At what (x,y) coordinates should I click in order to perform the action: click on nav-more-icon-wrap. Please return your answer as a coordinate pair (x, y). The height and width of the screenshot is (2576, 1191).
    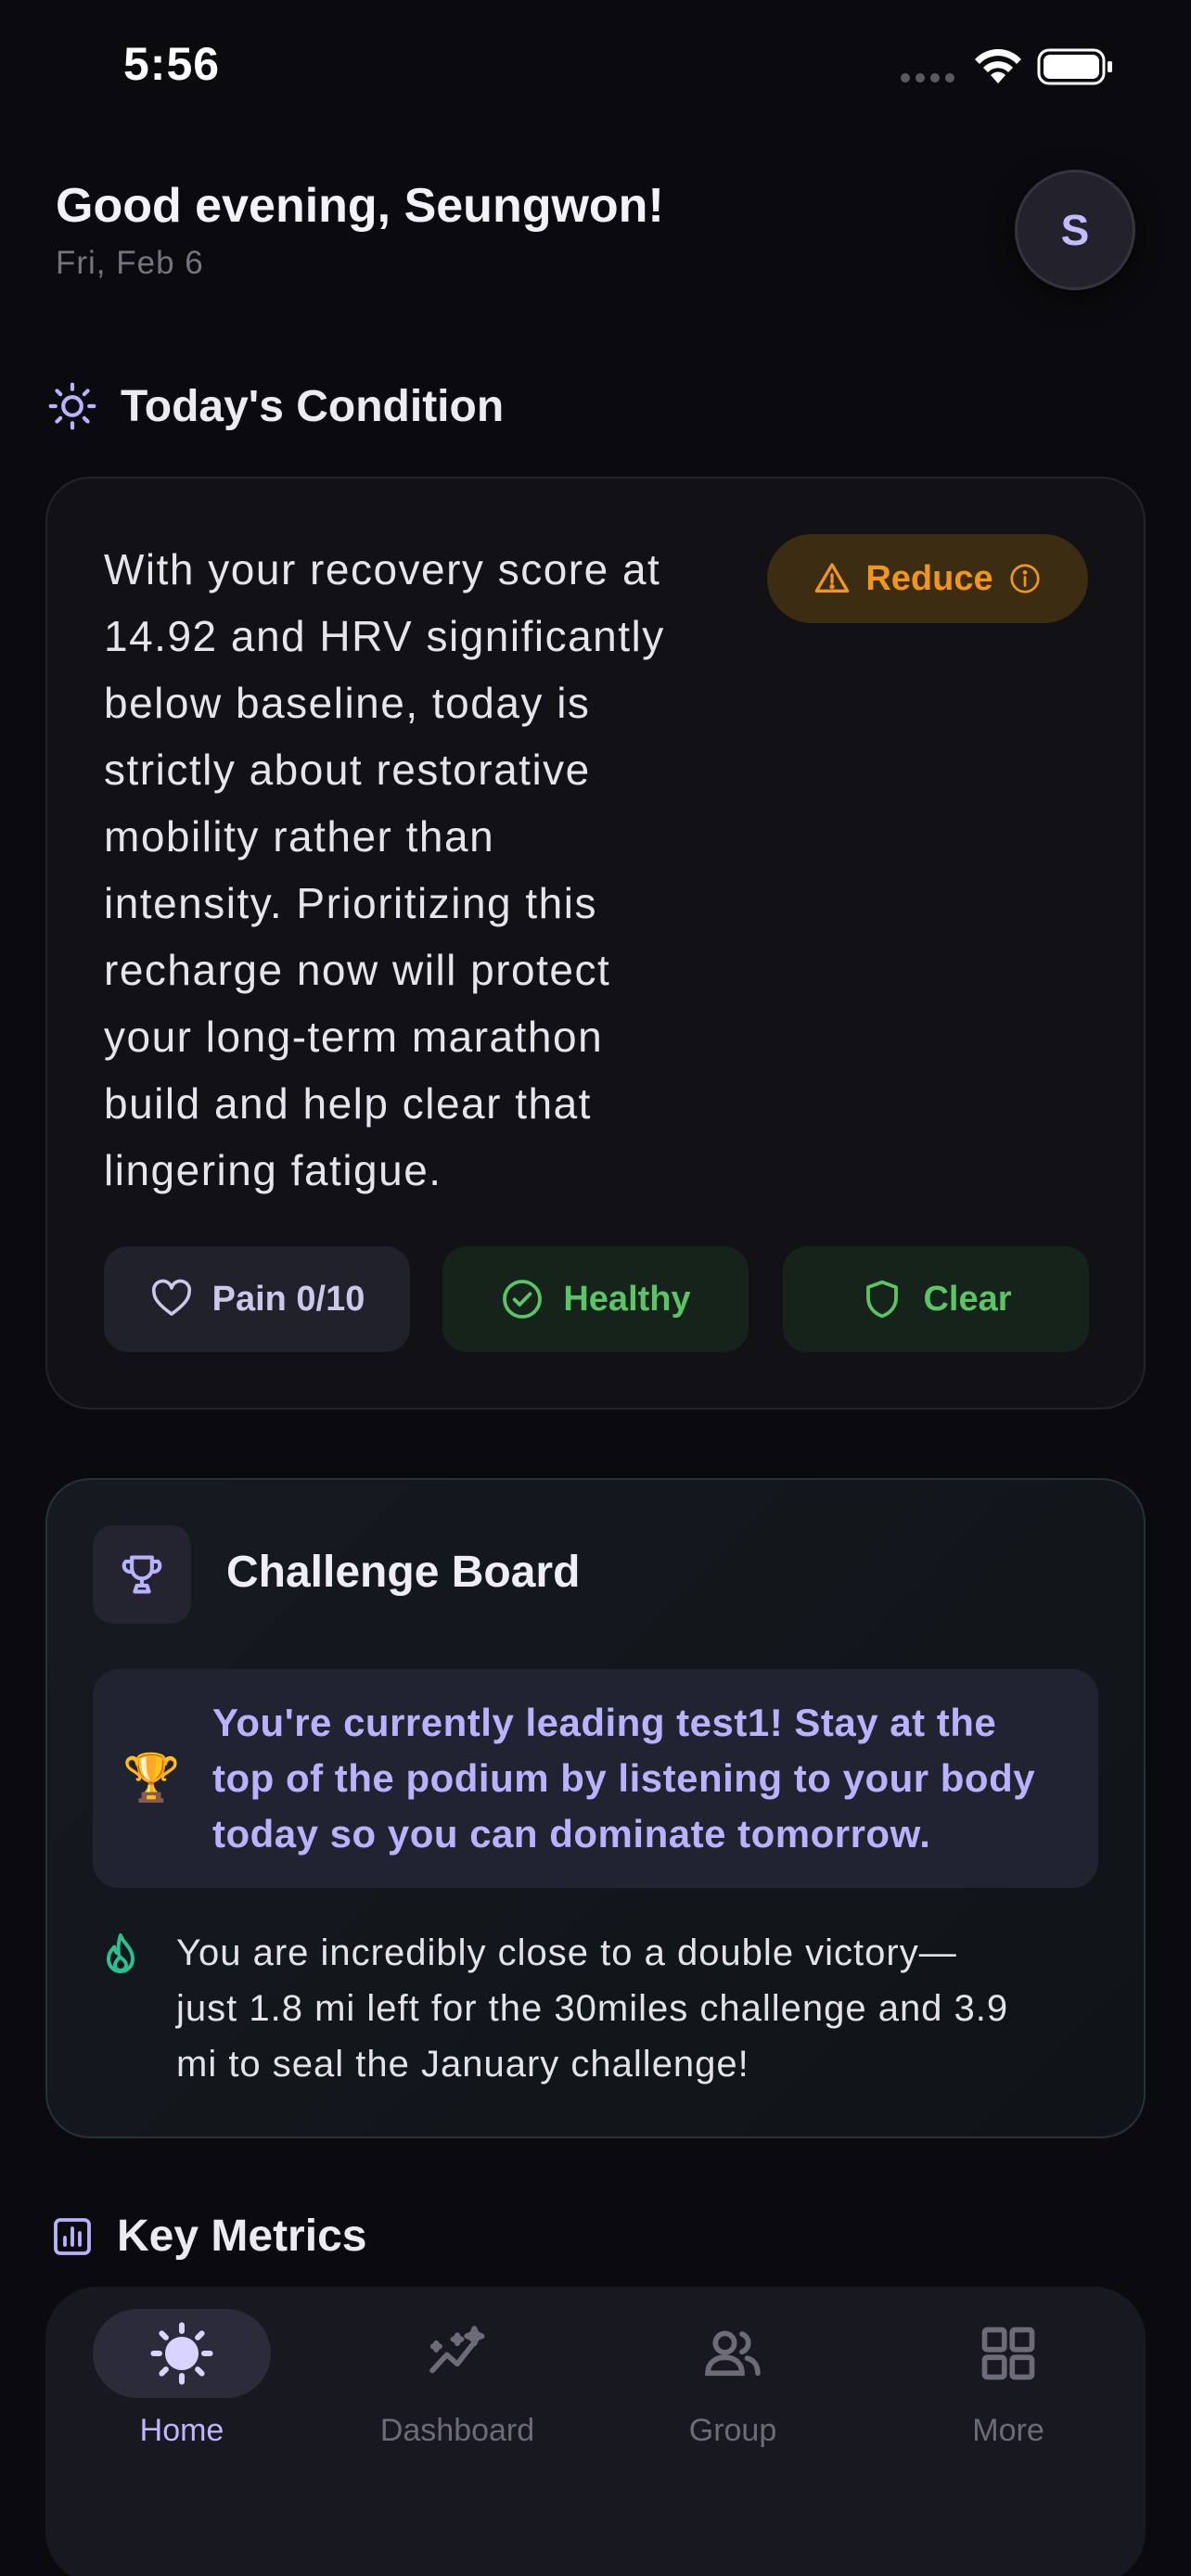
    Looking at the image, I should click on (1008, 2353).